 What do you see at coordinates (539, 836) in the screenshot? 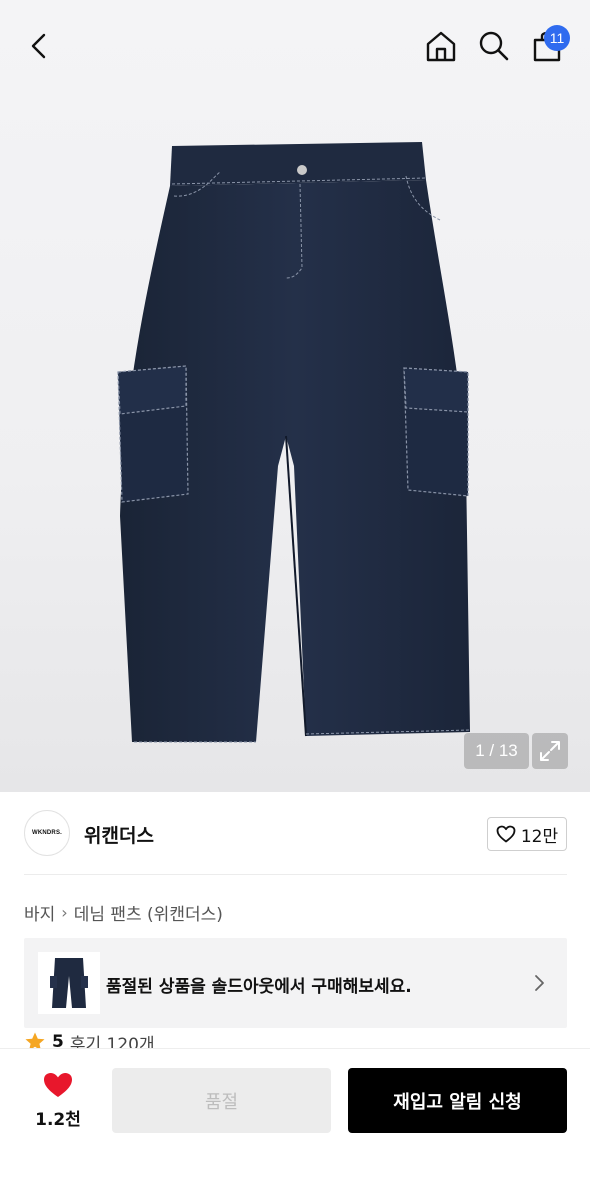
I see `brand-like-count: 12만` at bounding box center [539, 836].